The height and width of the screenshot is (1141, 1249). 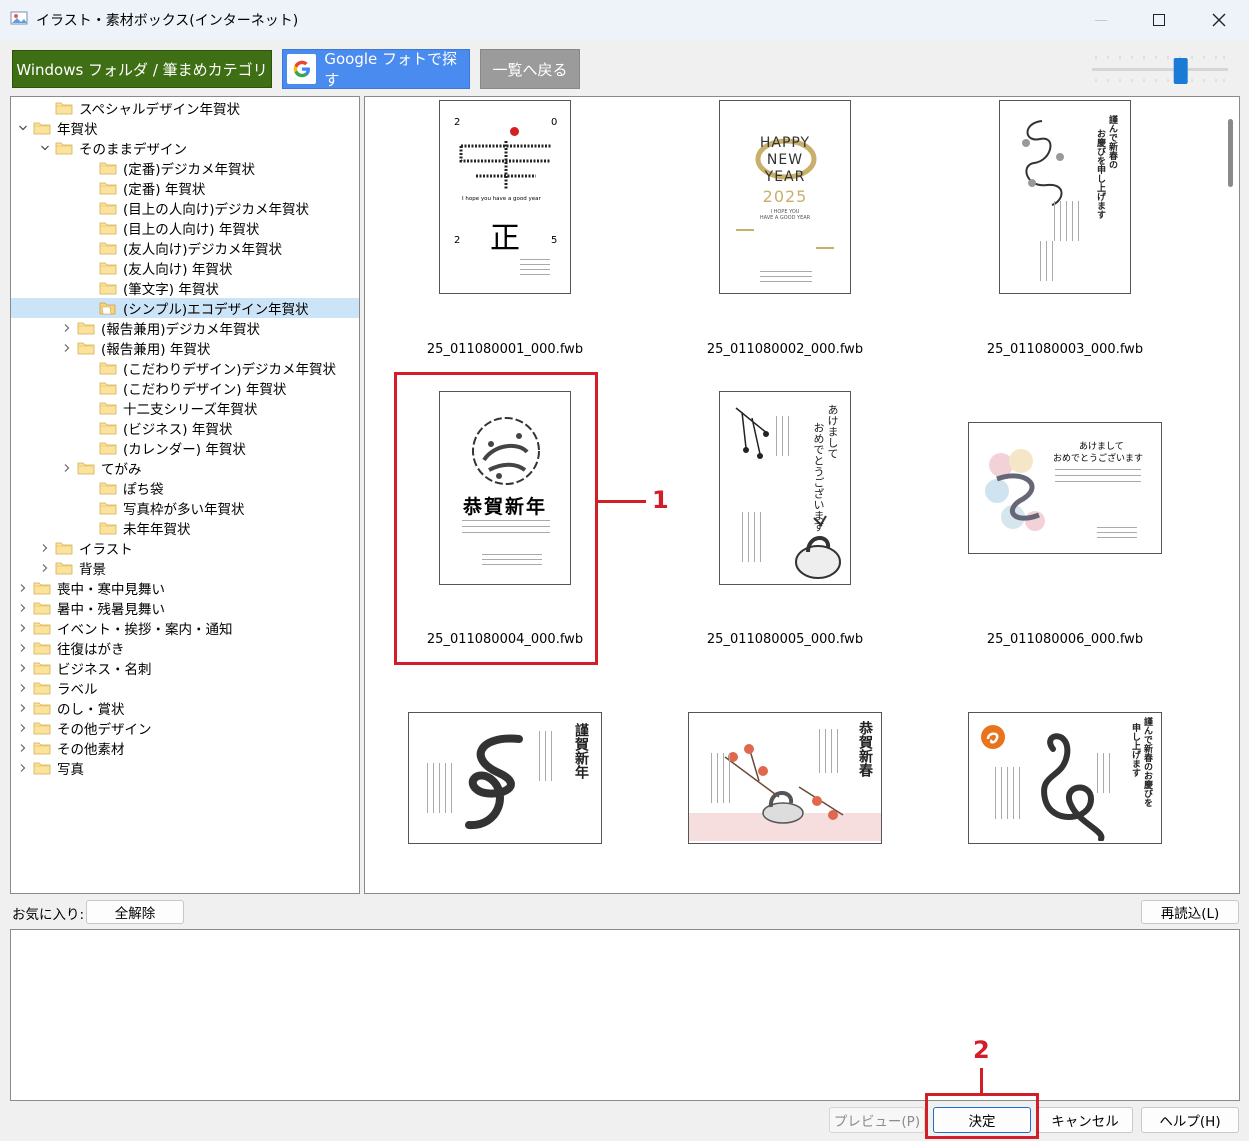 I want to click on tree-item: 写真, so click(x=185, y=768).